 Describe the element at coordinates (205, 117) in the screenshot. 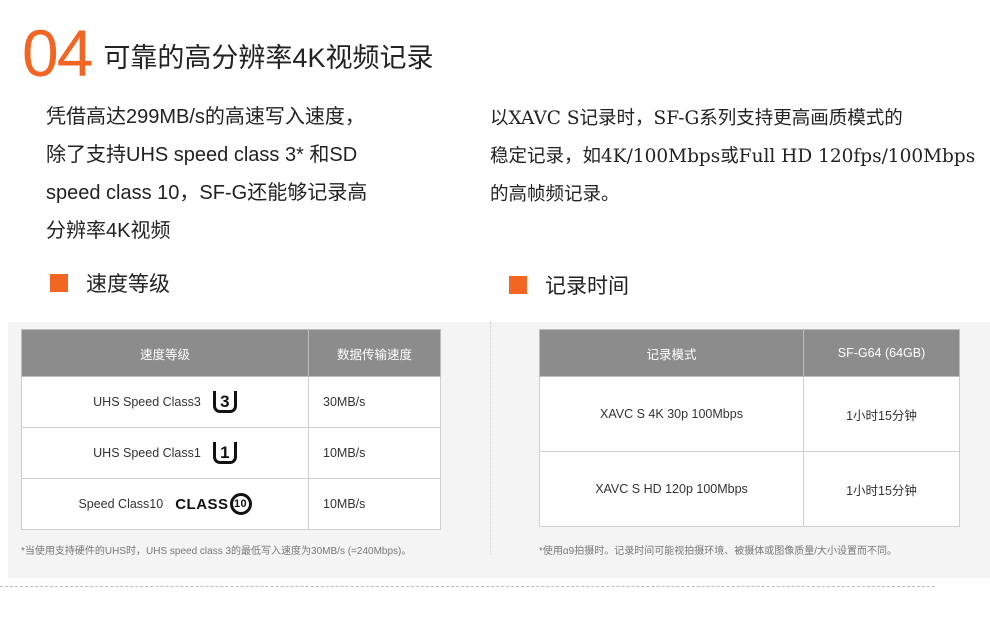

I see `left-description-line: 凭借高达299MB/s的高速写入速度，` at that location.